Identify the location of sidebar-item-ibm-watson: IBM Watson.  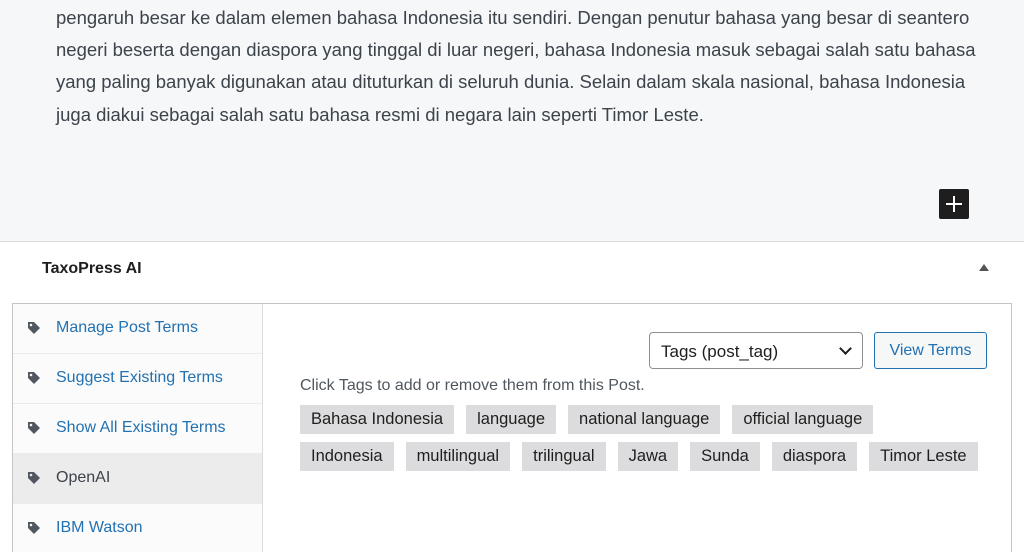
(137, 528).